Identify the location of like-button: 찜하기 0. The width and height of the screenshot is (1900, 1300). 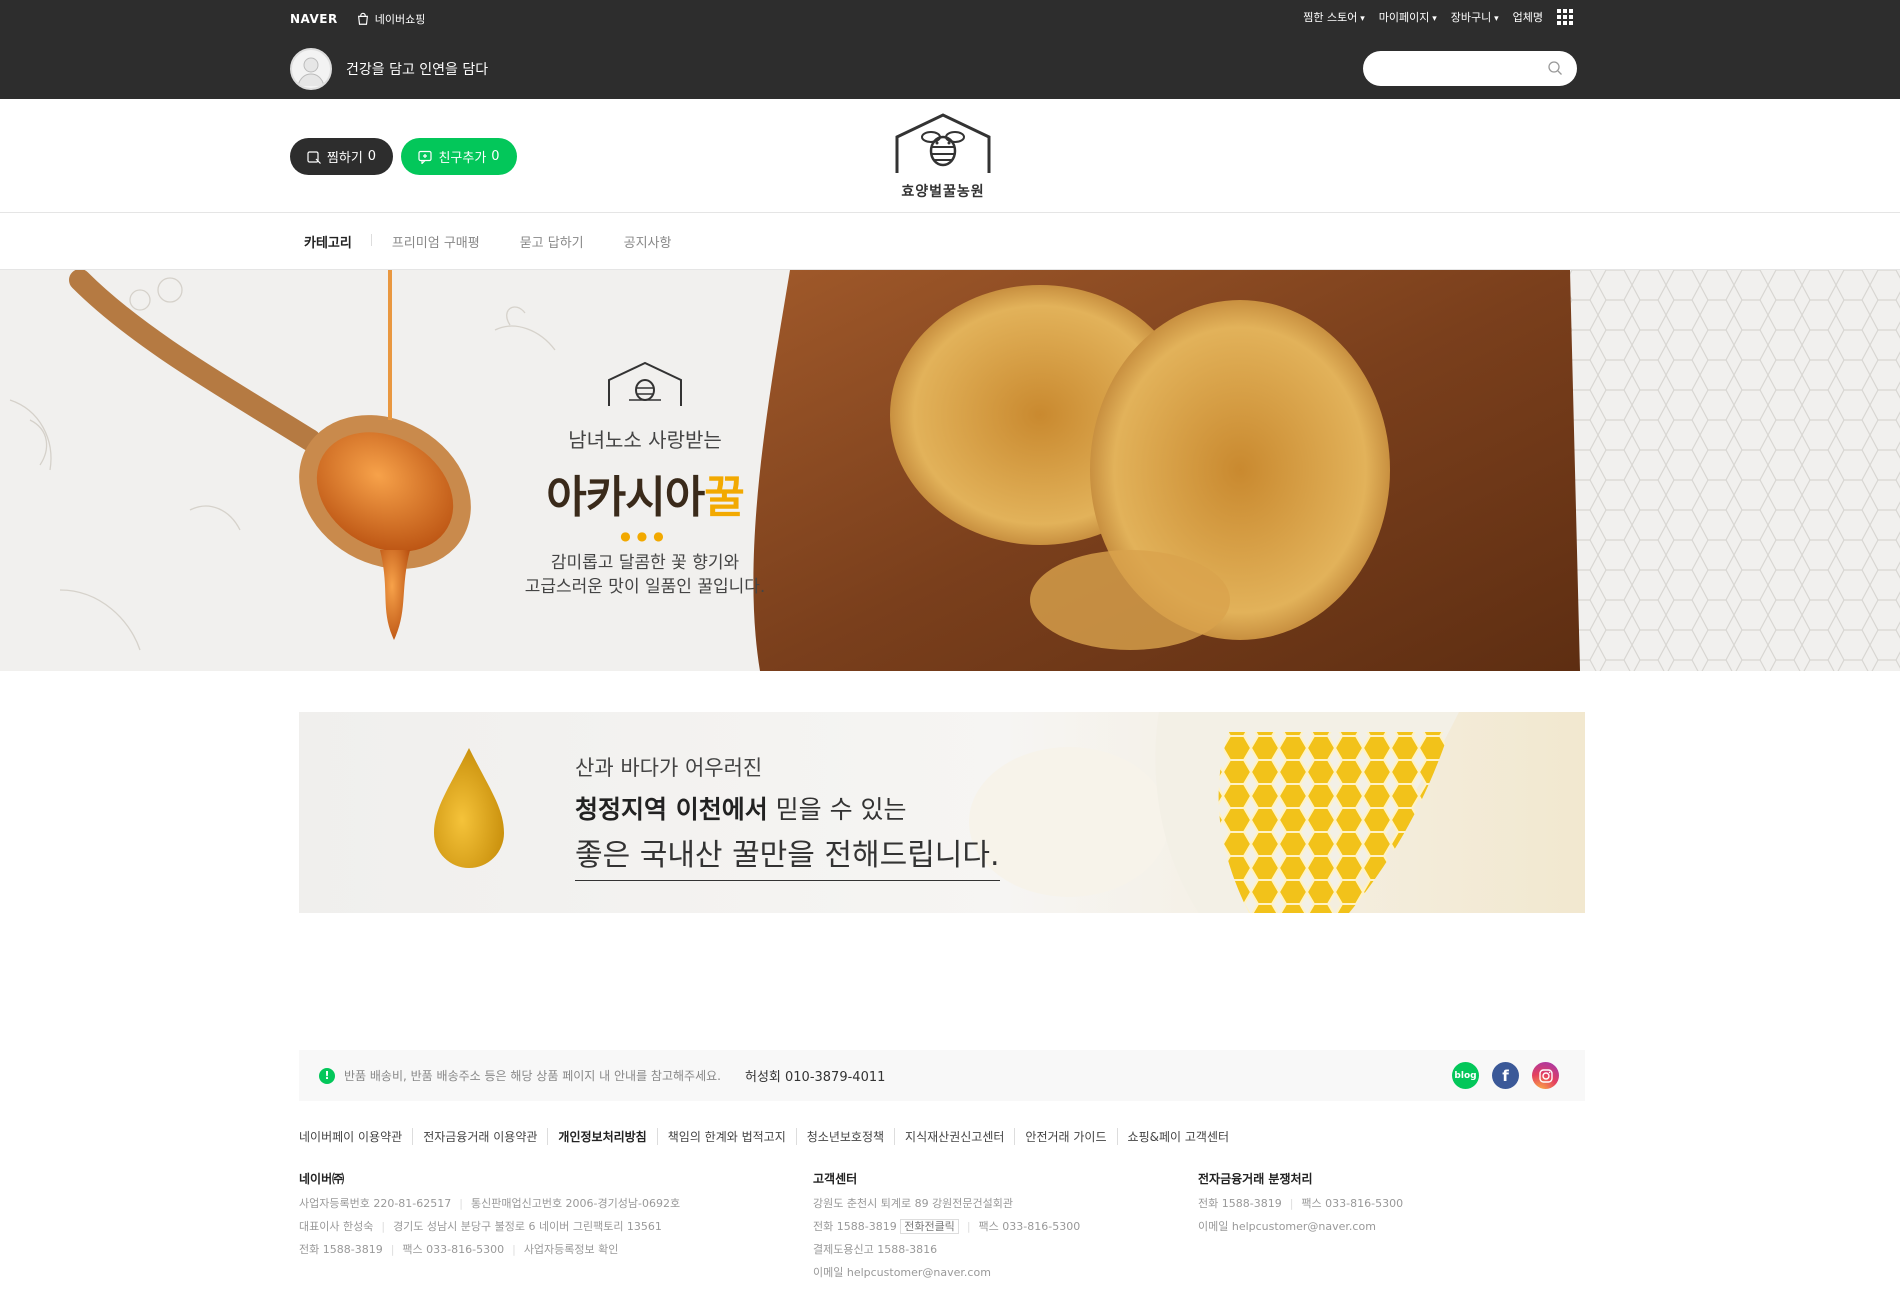
(341, 156).